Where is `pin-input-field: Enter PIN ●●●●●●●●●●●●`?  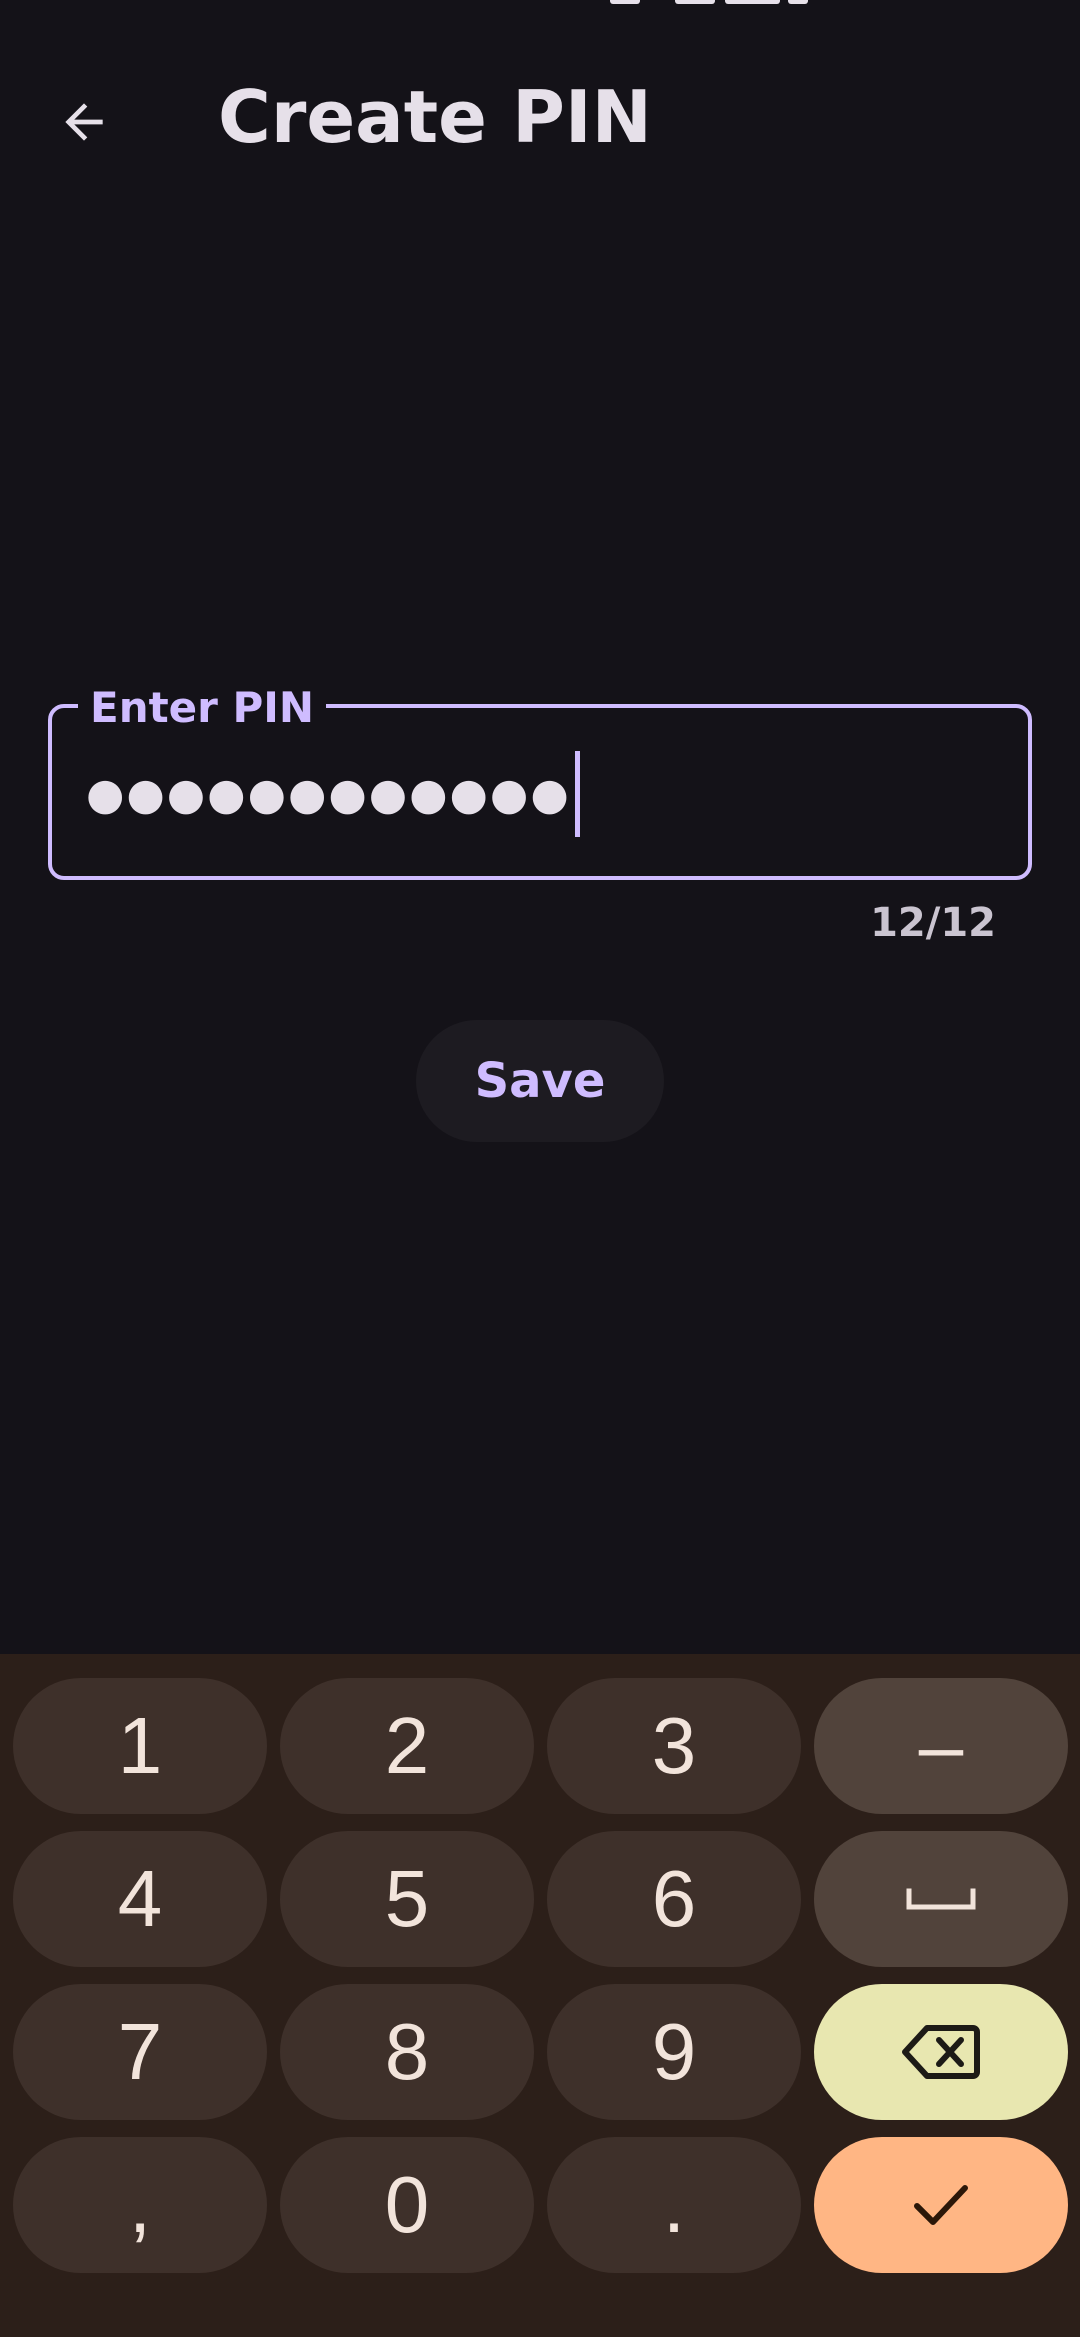
pin-input-field: Enter PIN ●●●●●●●●●●●● is located at coordinates (540, 780).